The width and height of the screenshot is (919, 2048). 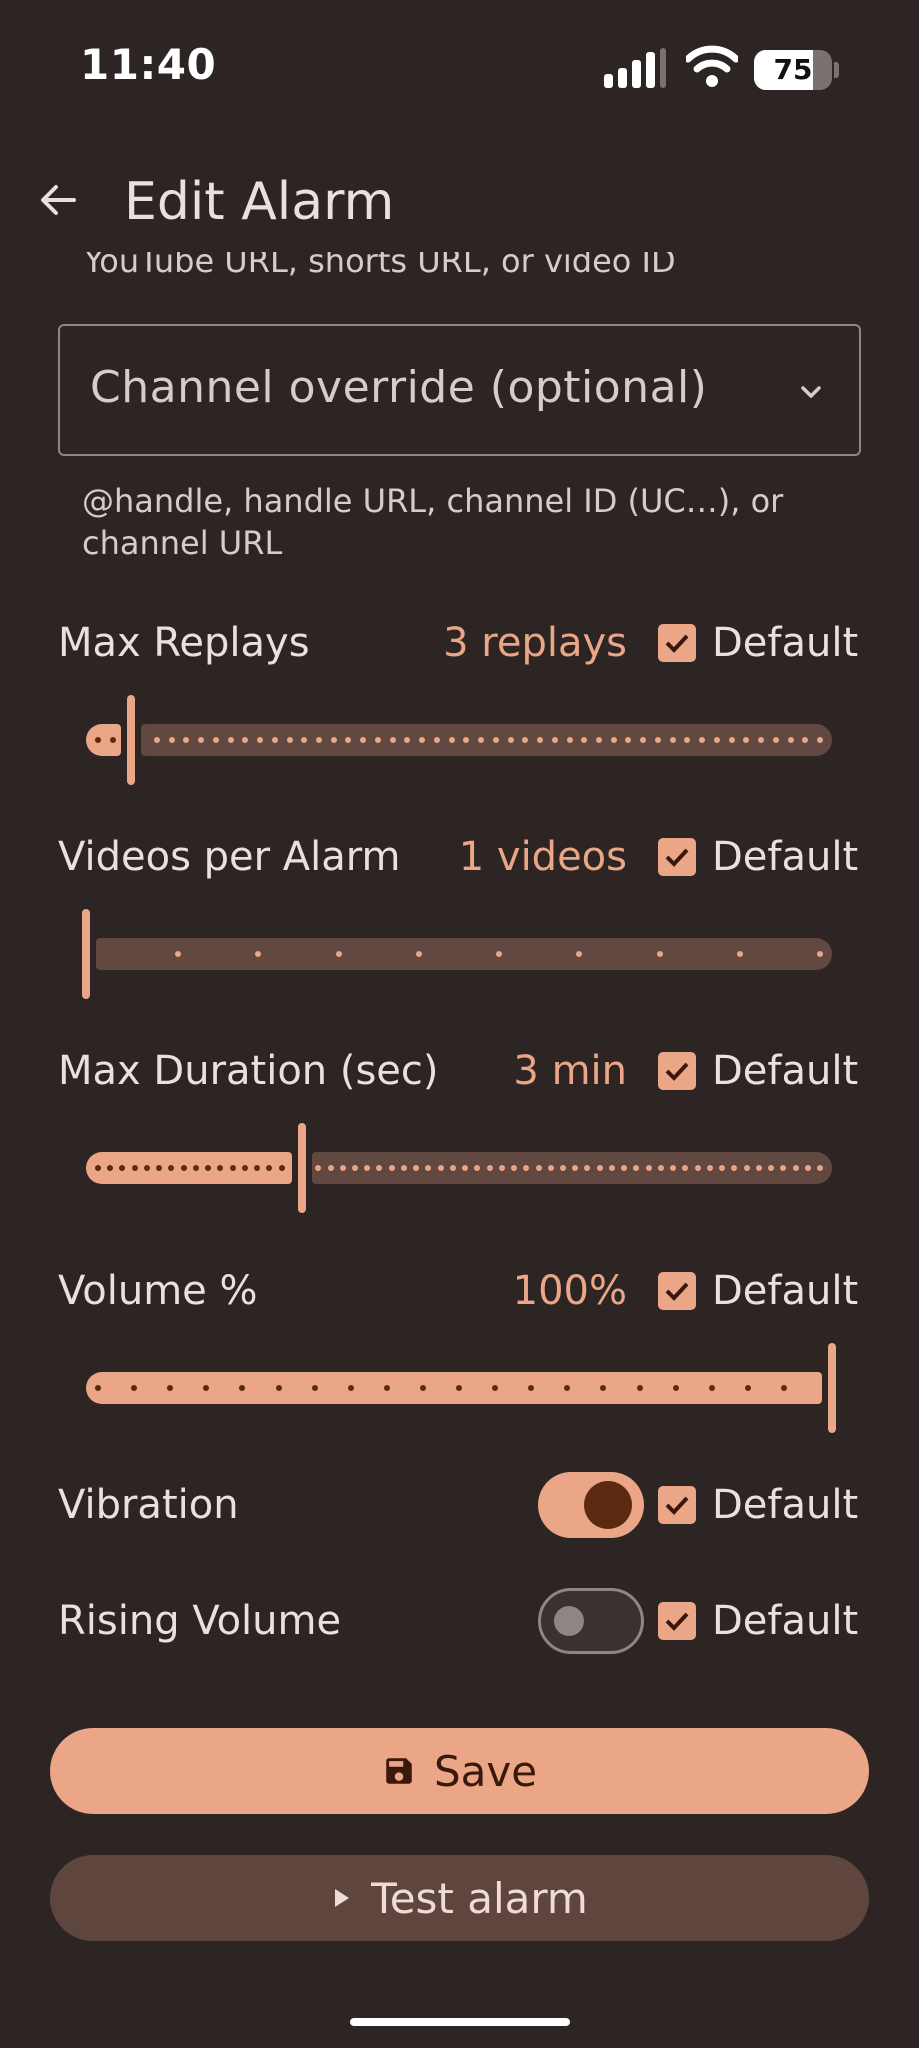 What do you see at coordinates (635, 68) in the screenshot?
I see `cellular-signal-icon` at bounding box center [635, 68].